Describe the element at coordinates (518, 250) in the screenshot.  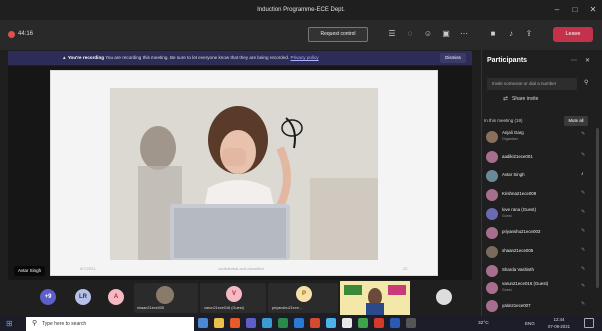
I see `participant-name: shaan21ece005` at that location.